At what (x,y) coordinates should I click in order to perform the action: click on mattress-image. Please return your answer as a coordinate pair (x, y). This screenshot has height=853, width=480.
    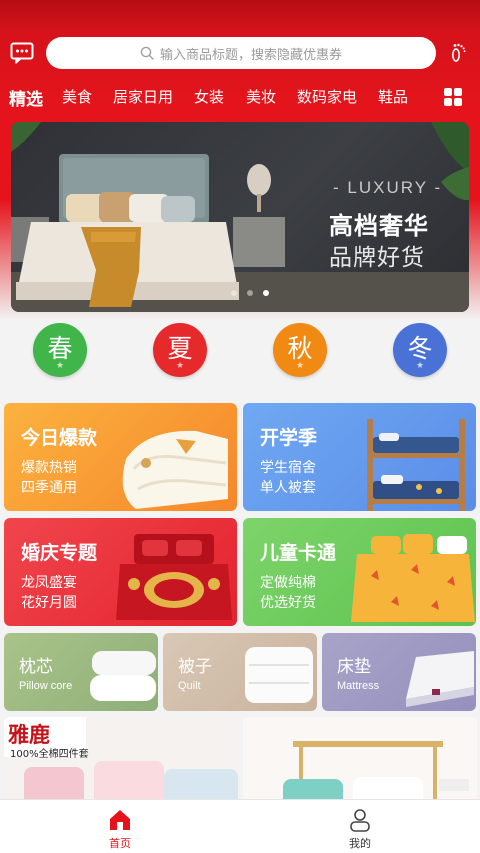
    Looking at the image, I should click on (440, 679).